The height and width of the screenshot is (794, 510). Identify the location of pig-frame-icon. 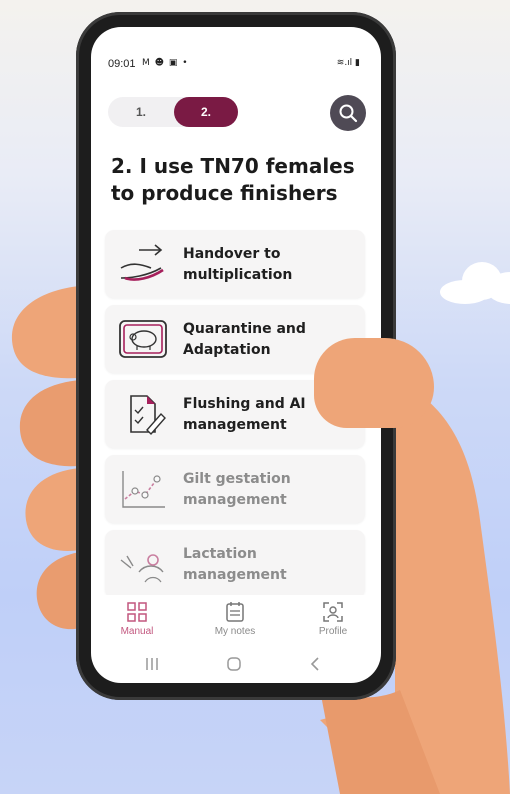
(143, 339).